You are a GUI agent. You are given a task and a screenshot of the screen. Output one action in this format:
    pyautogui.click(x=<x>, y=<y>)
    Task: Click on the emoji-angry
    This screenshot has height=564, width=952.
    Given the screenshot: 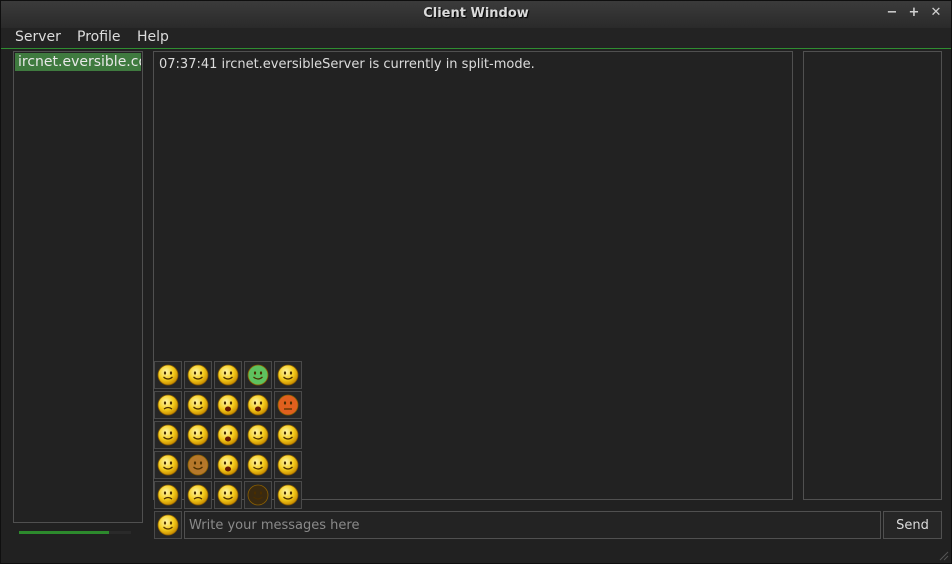 What is the action you would take?
    pyautogui.click(x=288, y=405)
    